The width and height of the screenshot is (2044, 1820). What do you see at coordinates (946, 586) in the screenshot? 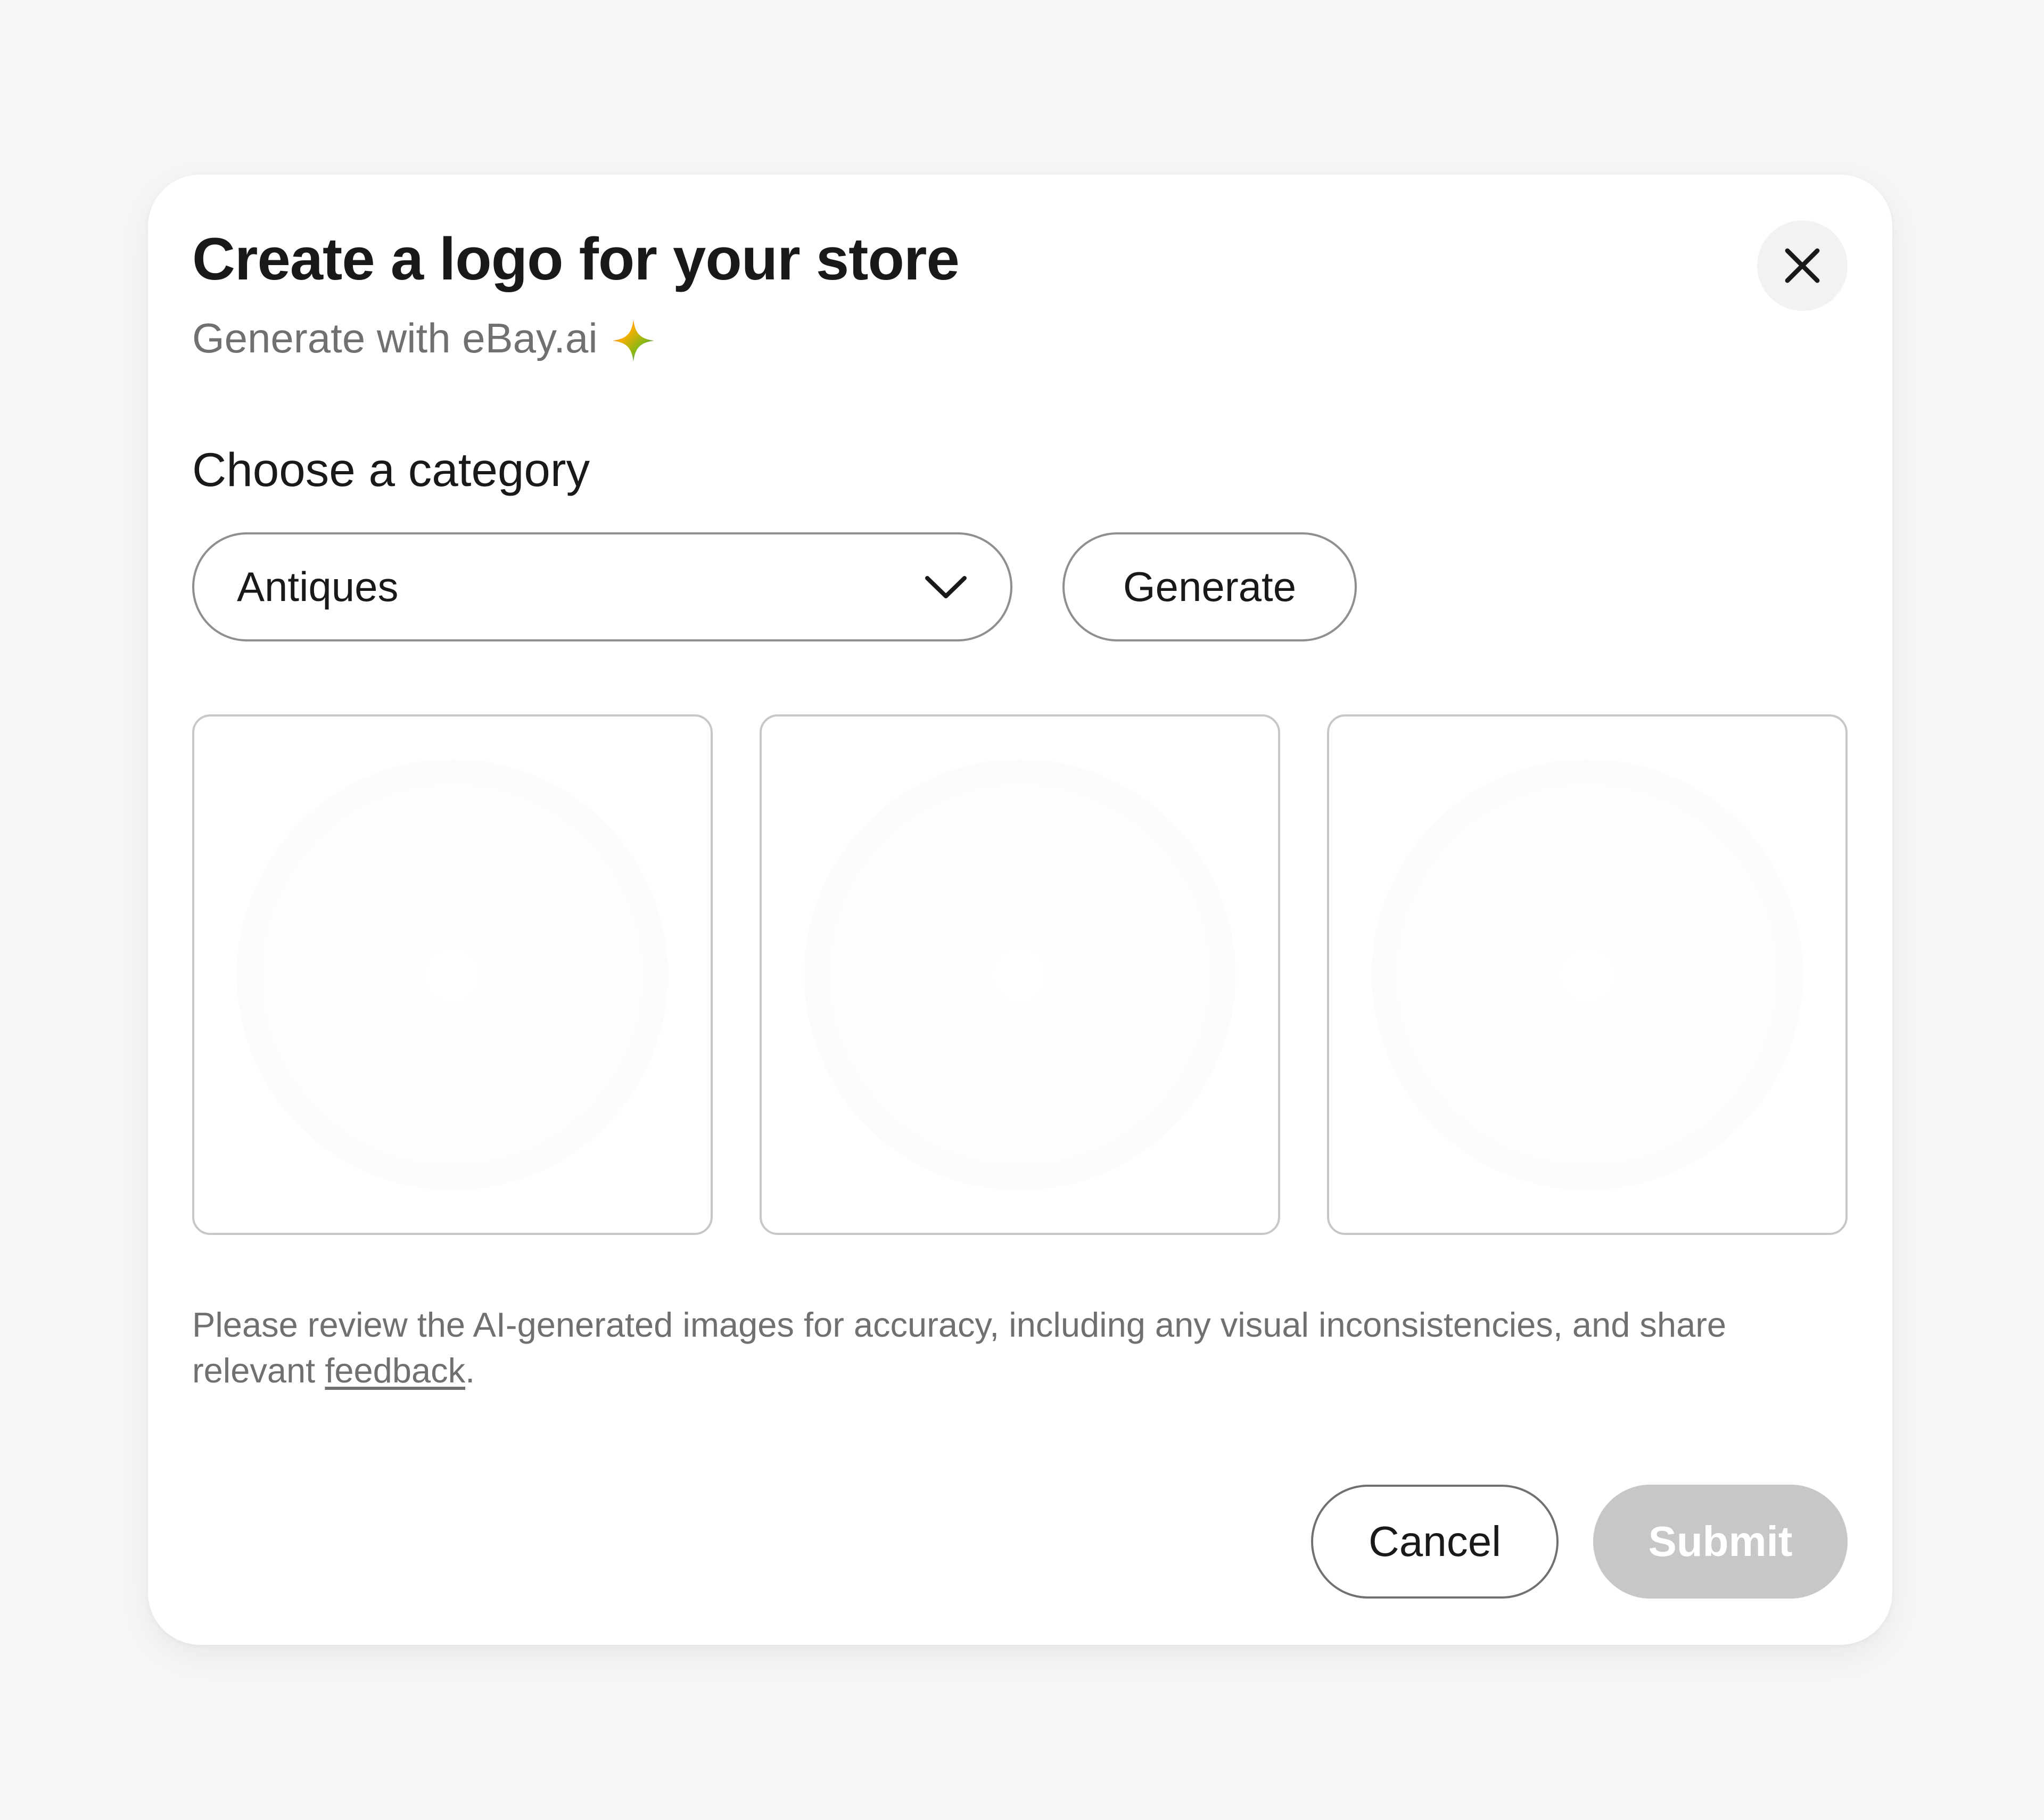
I see `chevron-down-icon` at bounding box center [946, 586].